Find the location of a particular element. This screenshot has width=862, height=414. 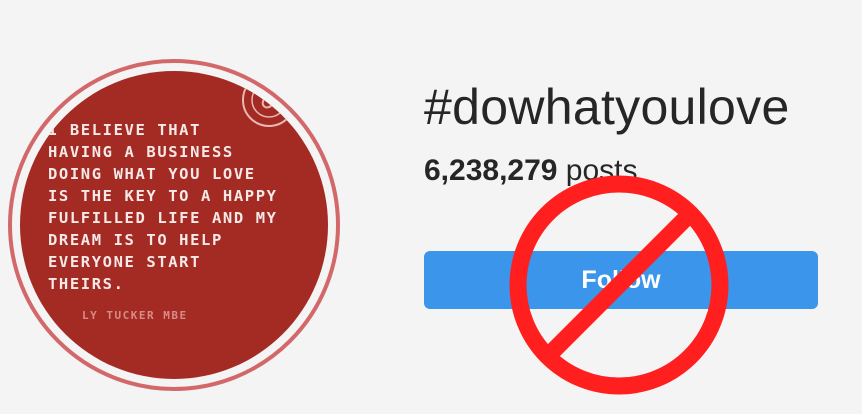

quote-author: LY TUCKER MBE is located at coordinates (135, 315).